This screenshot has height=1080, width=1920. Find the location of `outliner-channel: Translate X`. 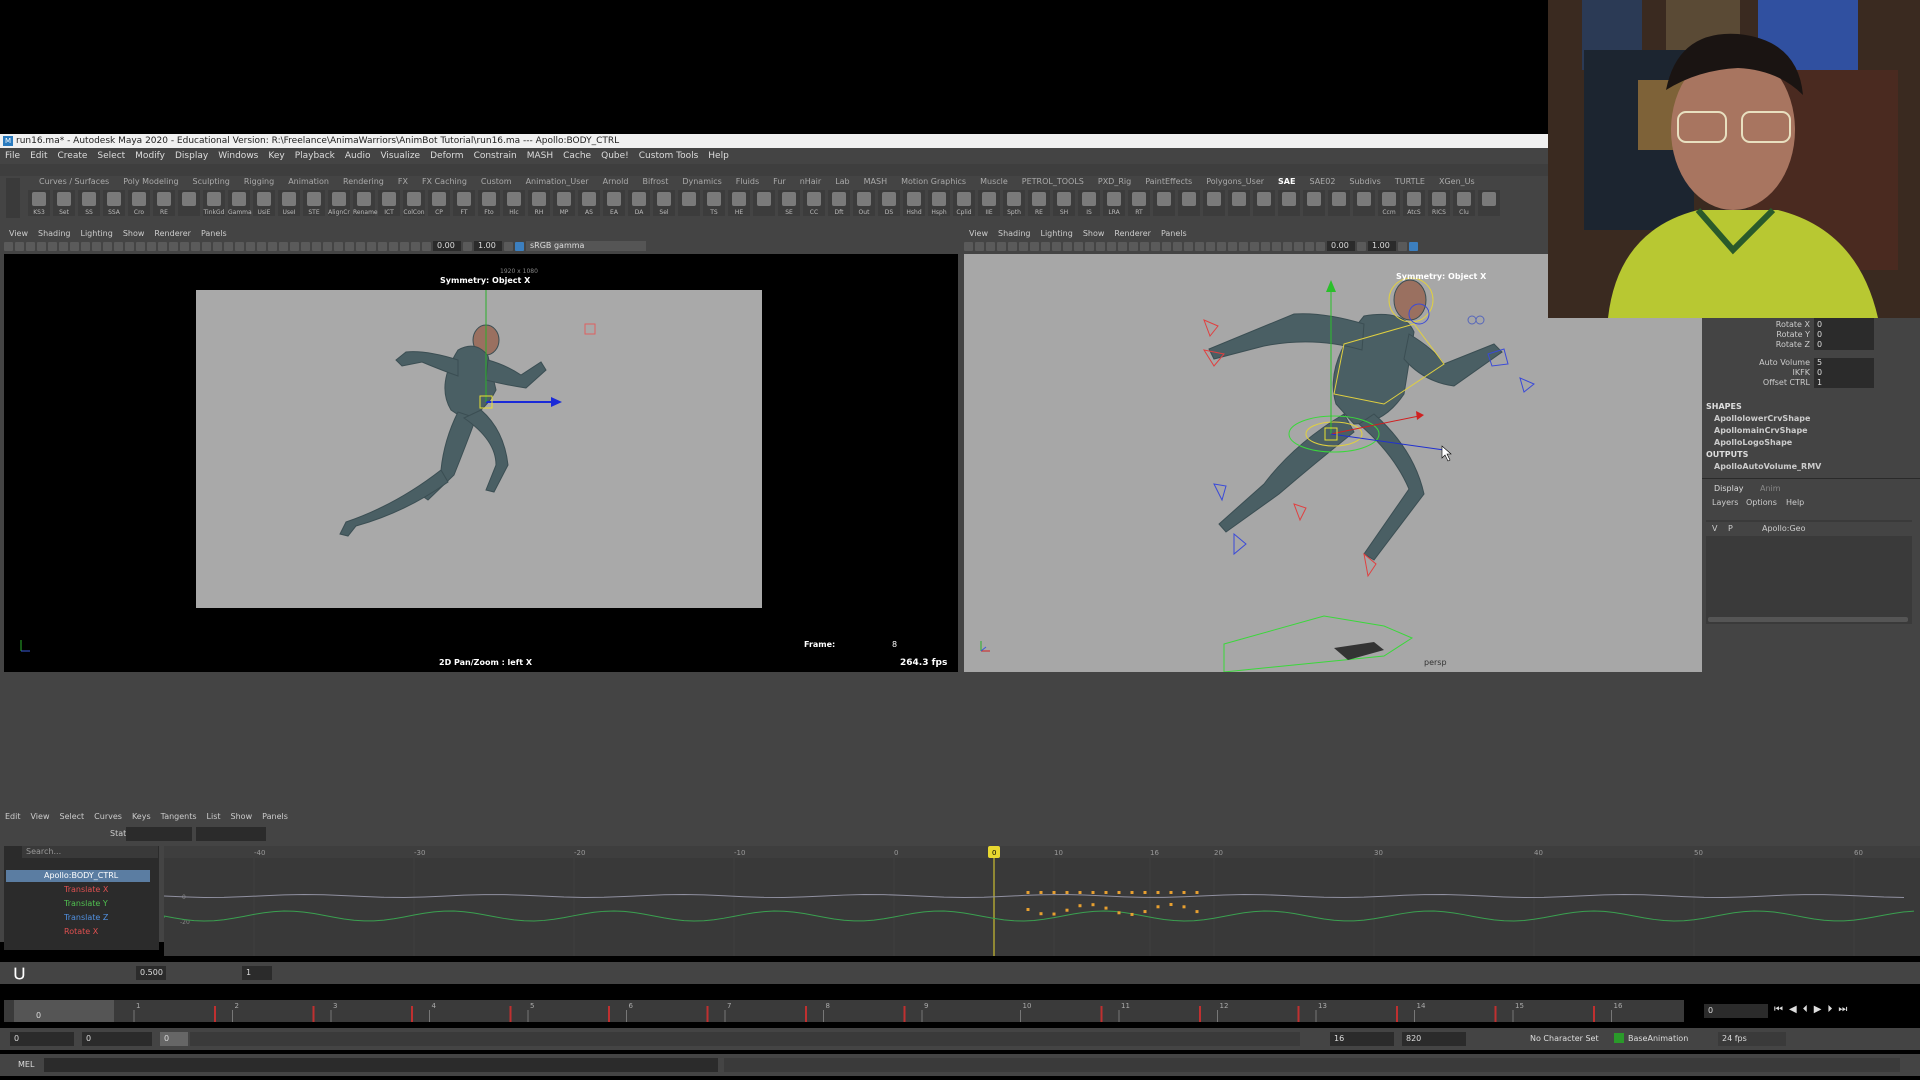

outliner-channel: Translate X is located at coordinates (86, 890).